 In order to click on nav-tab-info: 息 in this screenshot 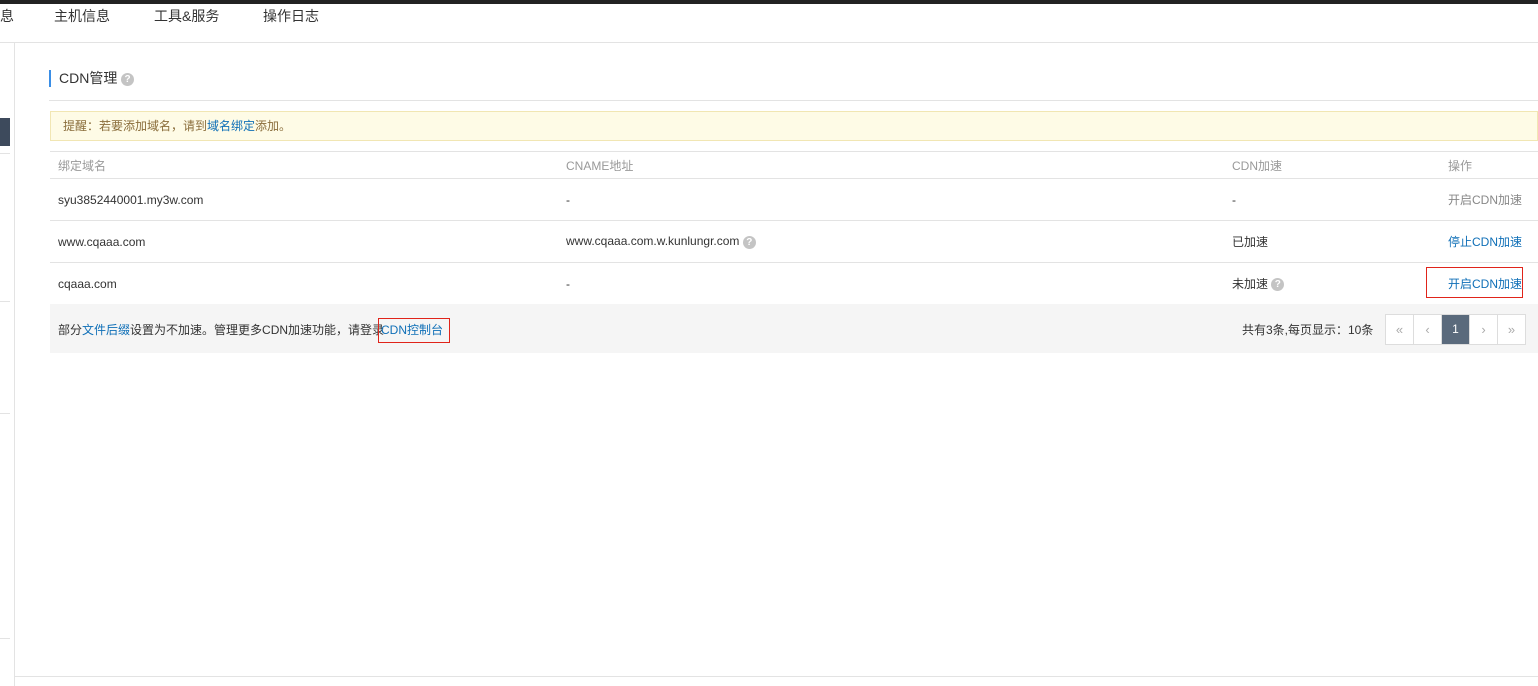, I will do `click(7, 16)`.